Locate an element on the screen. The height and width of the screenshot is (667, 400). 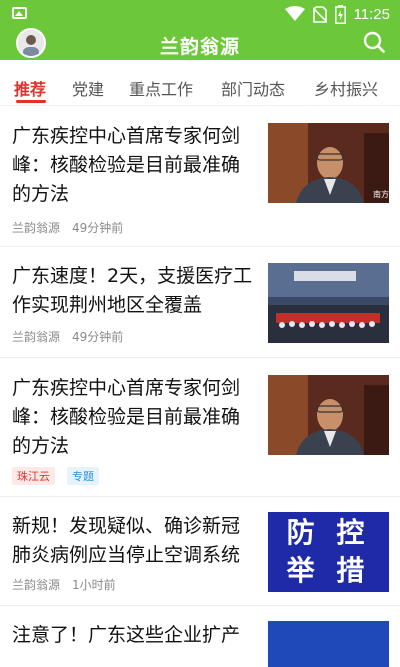
news-item: 注意了！广东这些企业扩产 is located at coordinates (200, 637).